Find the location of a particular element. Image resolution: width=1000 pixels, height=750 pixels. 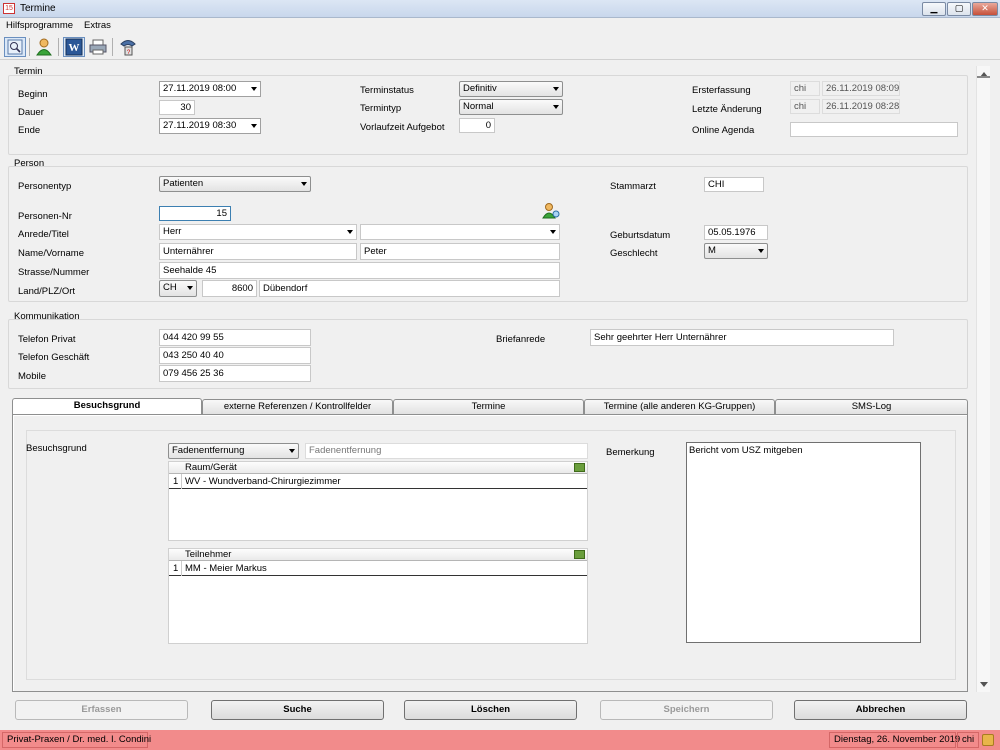

menu-hilfsprogramme: Hilfsprogramme is located at coordinates (39, 25).